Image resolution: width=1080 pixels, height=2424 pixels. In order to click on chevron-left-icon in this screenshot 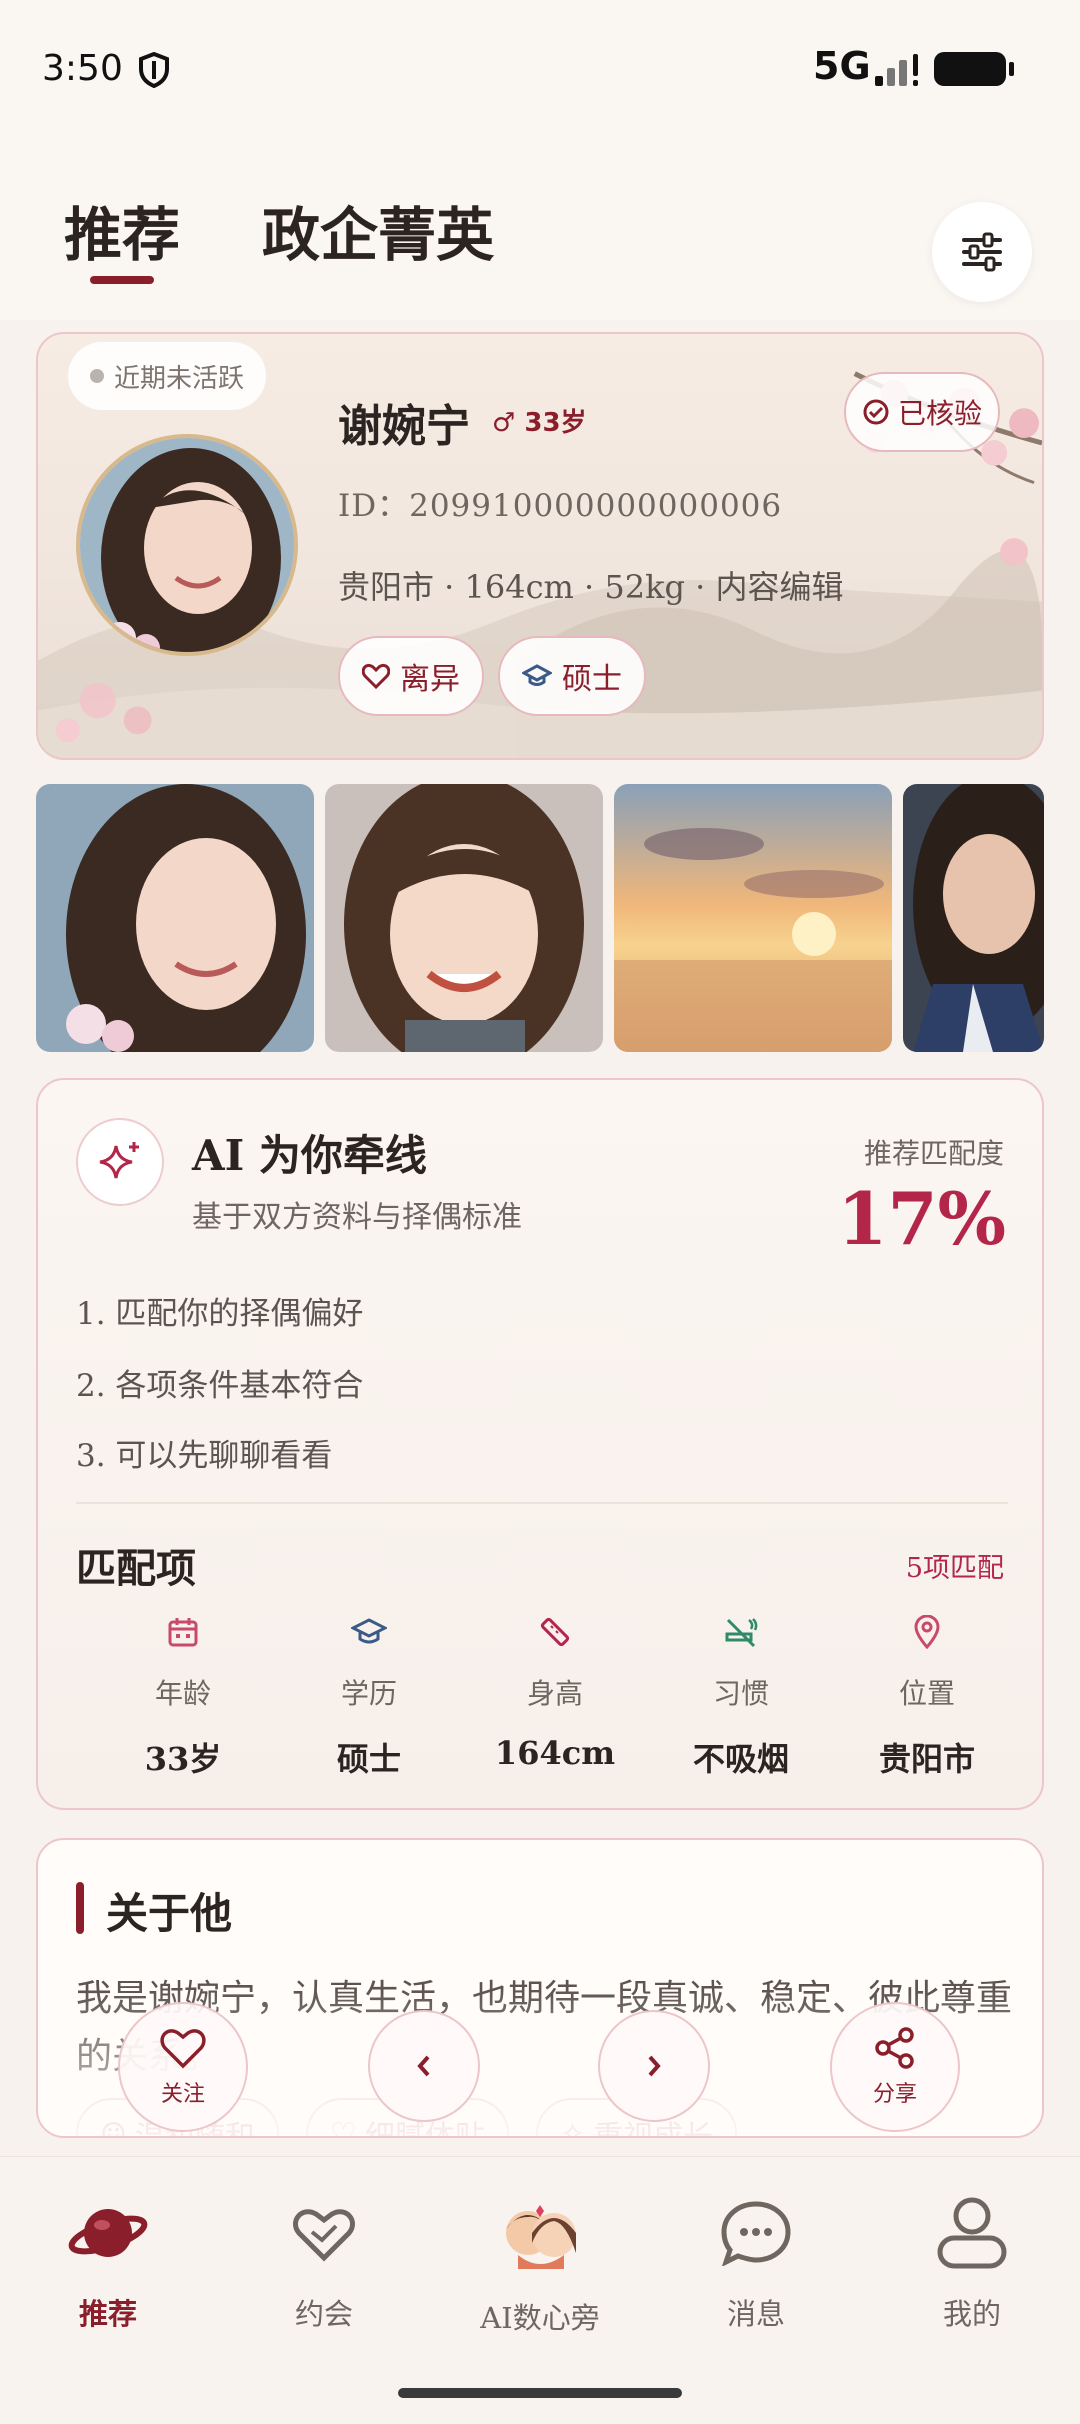, I will do `click(423, 2066)`.